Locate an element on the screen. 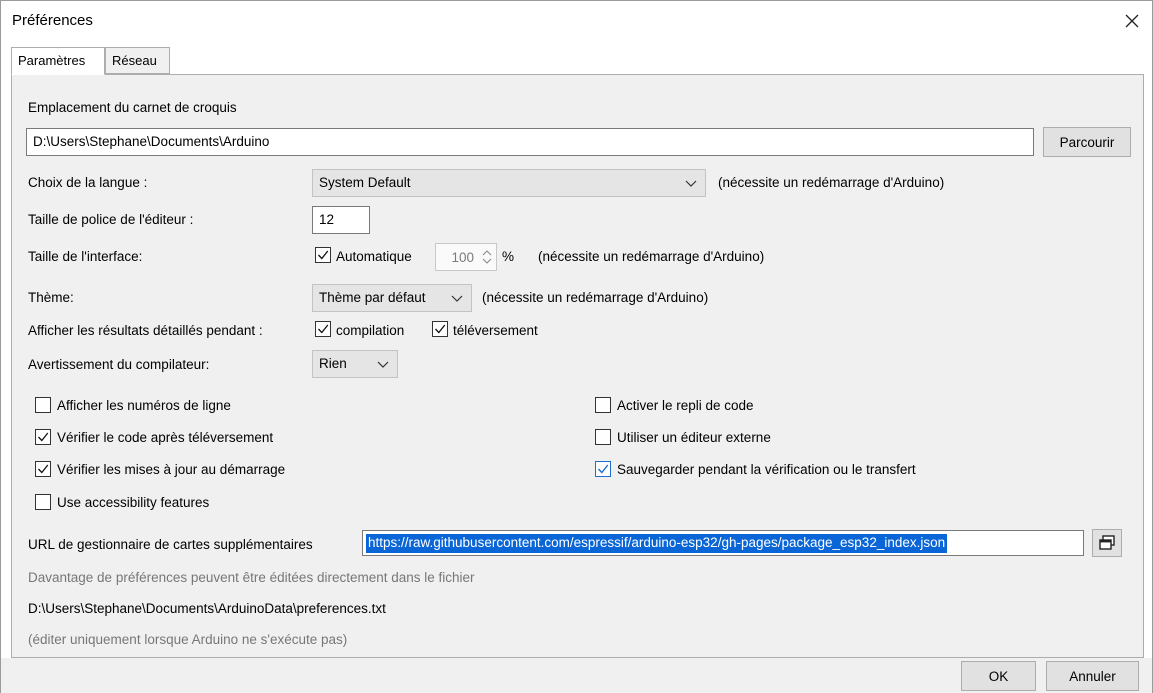 The width and height of the screenshot is (1153, 693). verbose-compile-checkbox is located at coordinates (323, 329).